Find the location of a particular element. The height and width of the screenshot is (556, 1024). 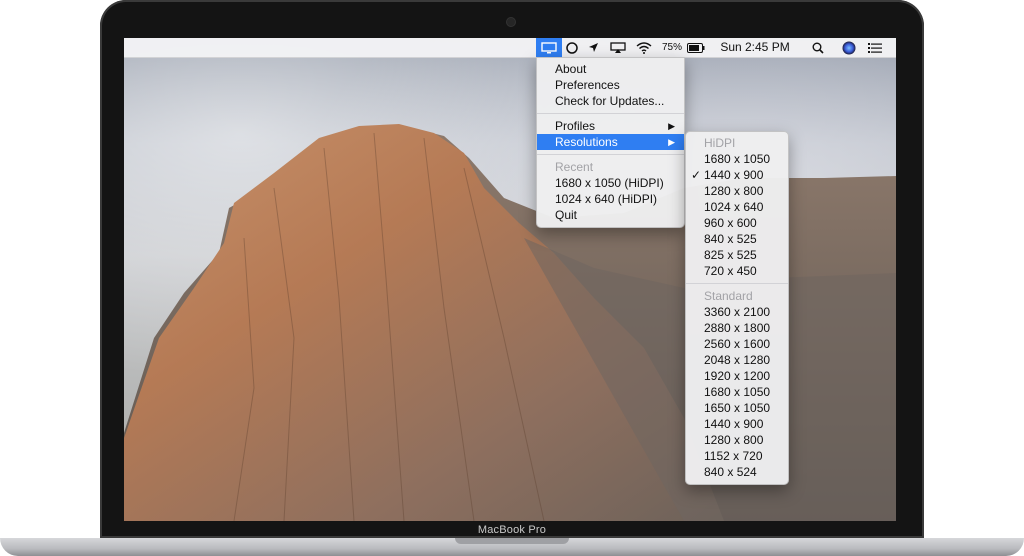

resolution-item: 2048 x 1280 is located at coordinates (737, 360).